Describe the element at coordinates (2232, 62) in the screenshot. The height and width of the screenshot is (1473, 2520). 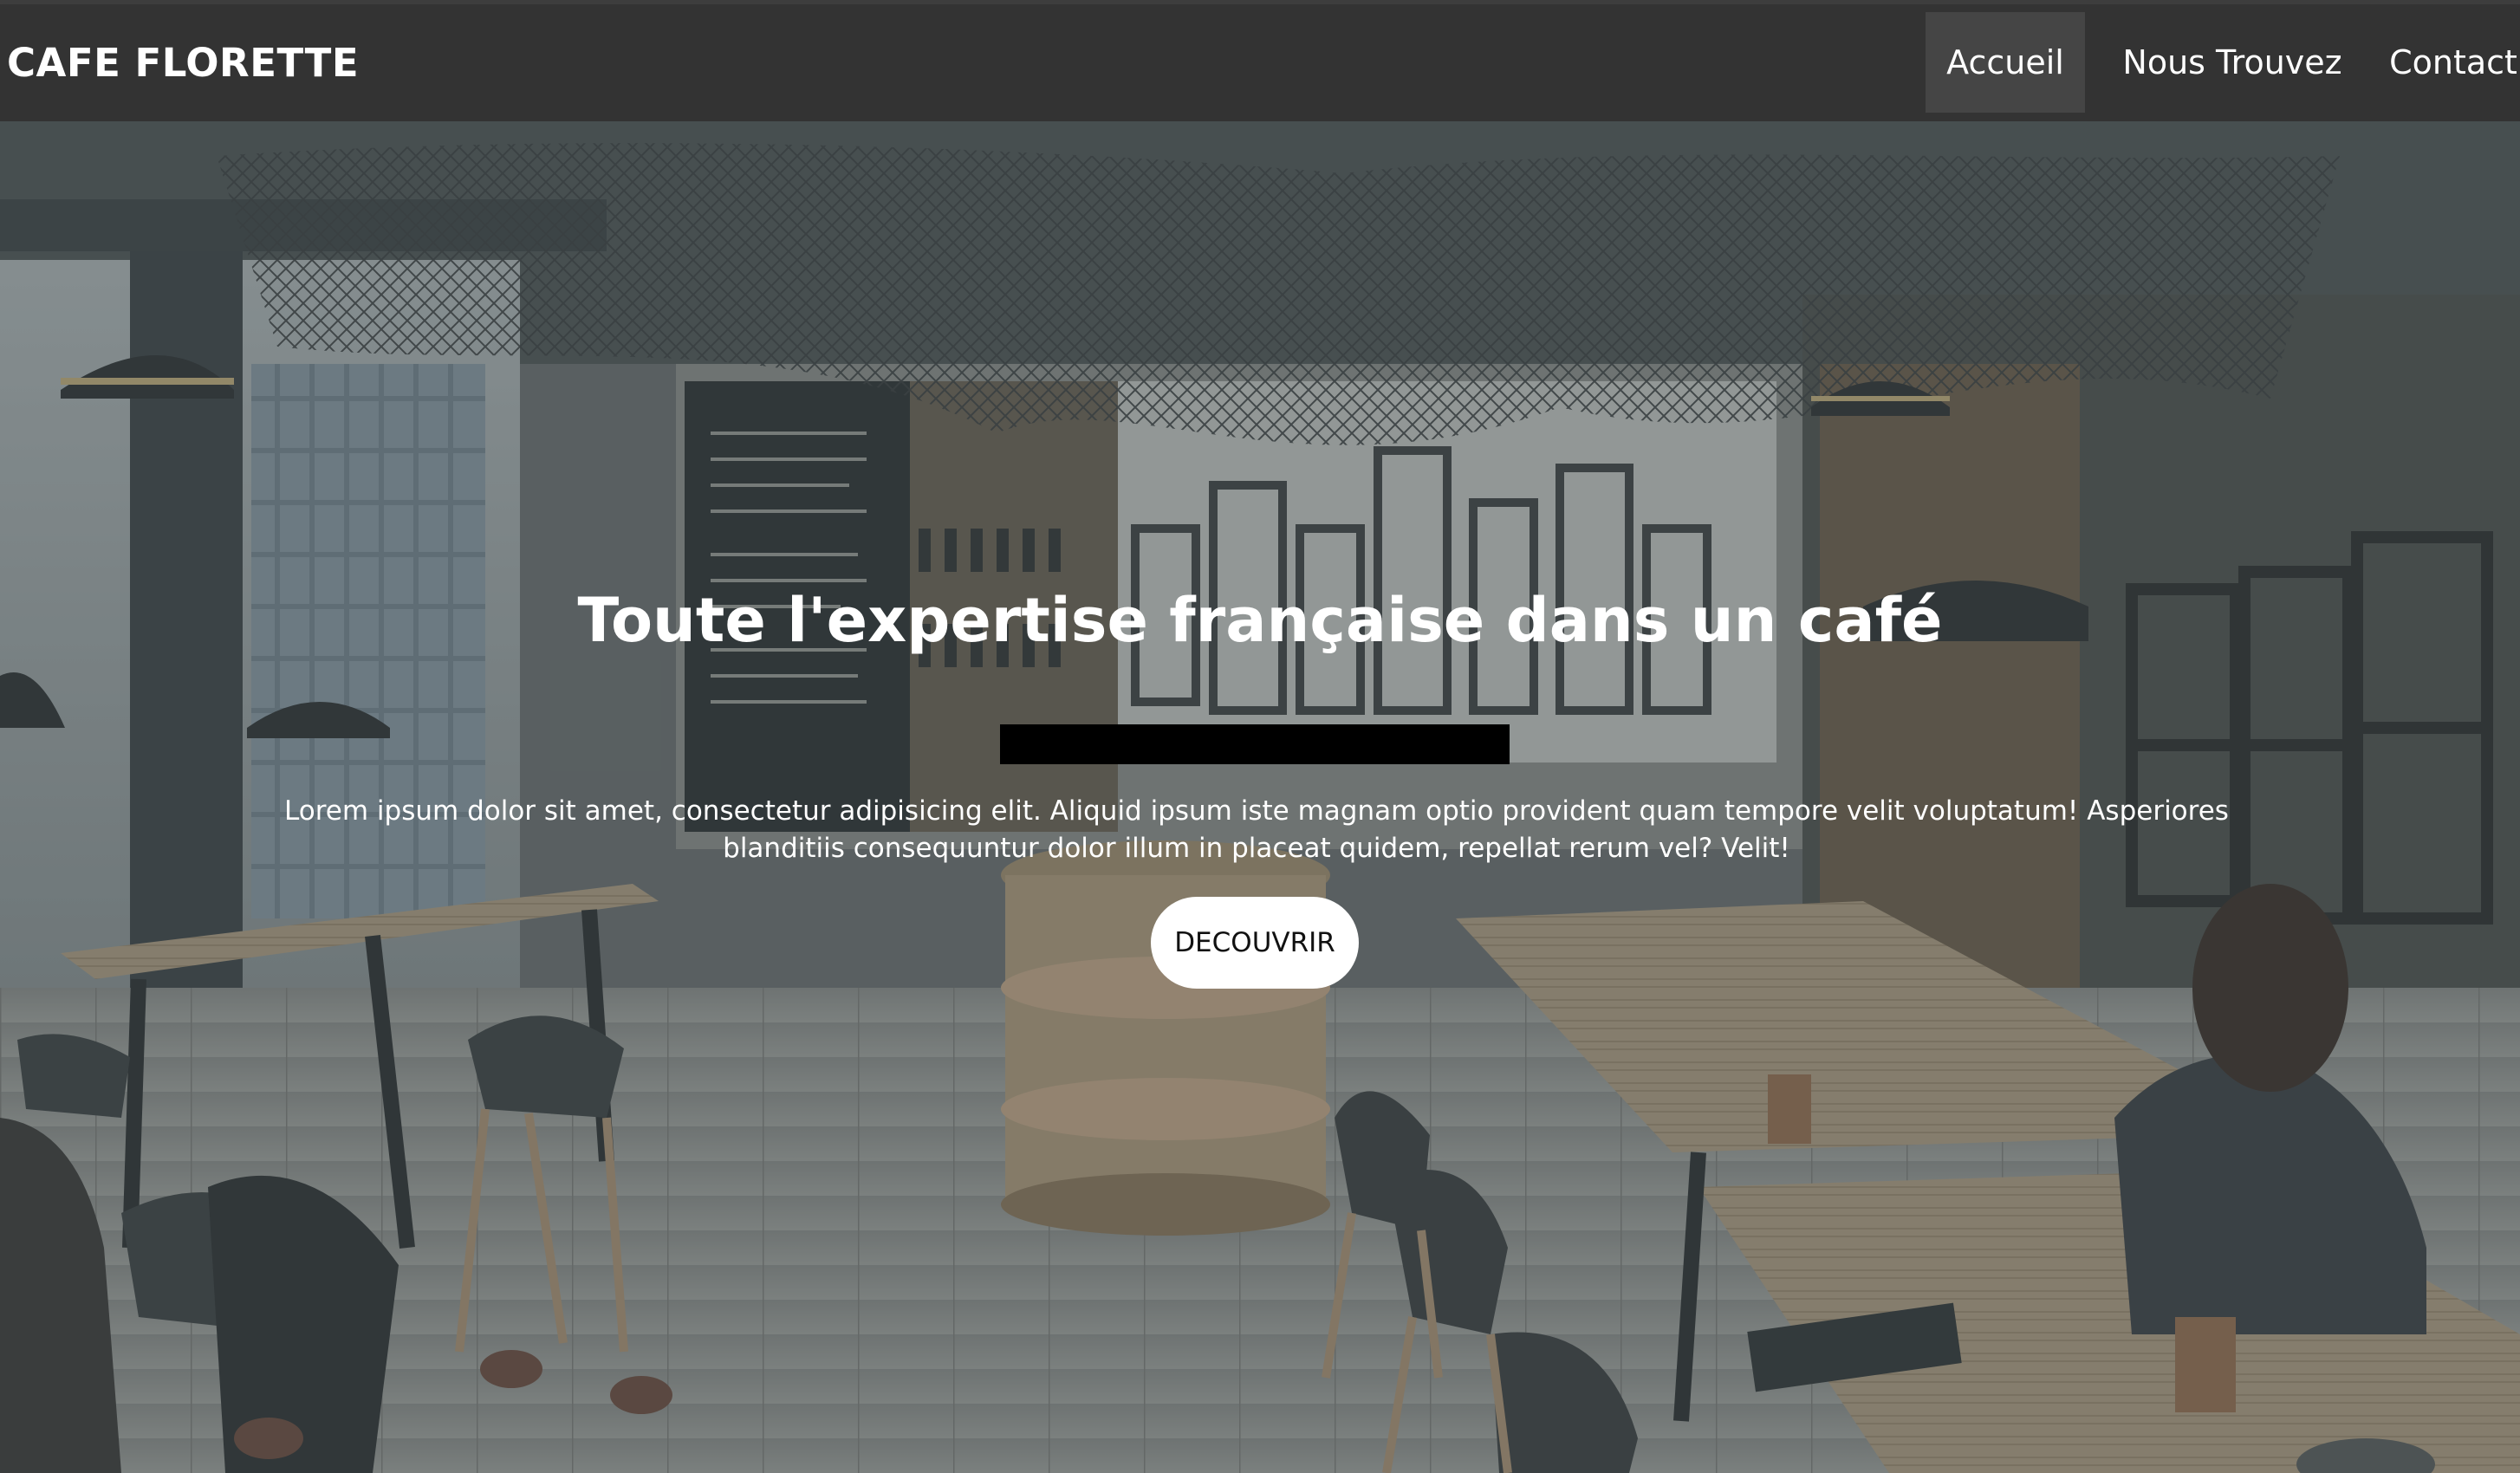
I see `nav-link-nous-trouvez: Nous Trouvez` at that location.